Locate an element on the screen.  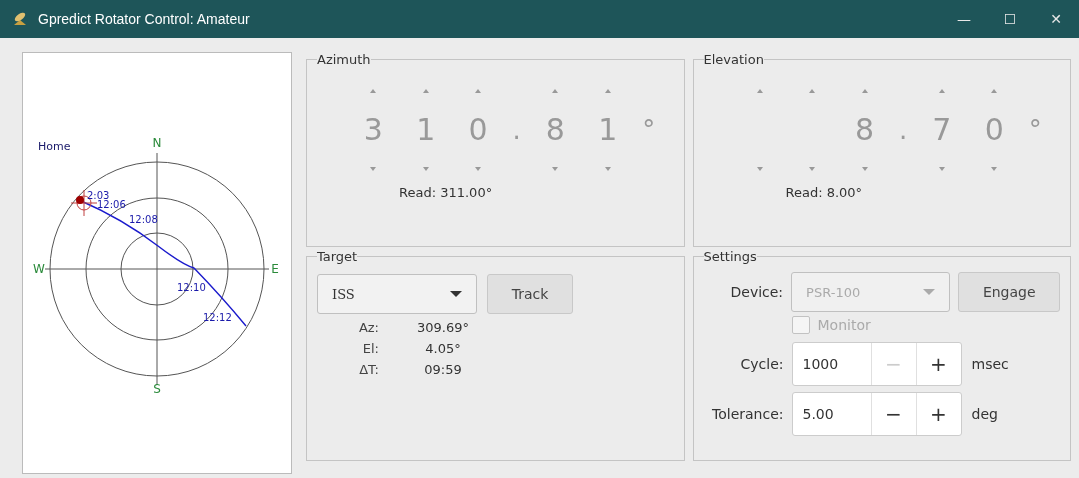
satellite-dish-icon is located at coordinates (20, 19).